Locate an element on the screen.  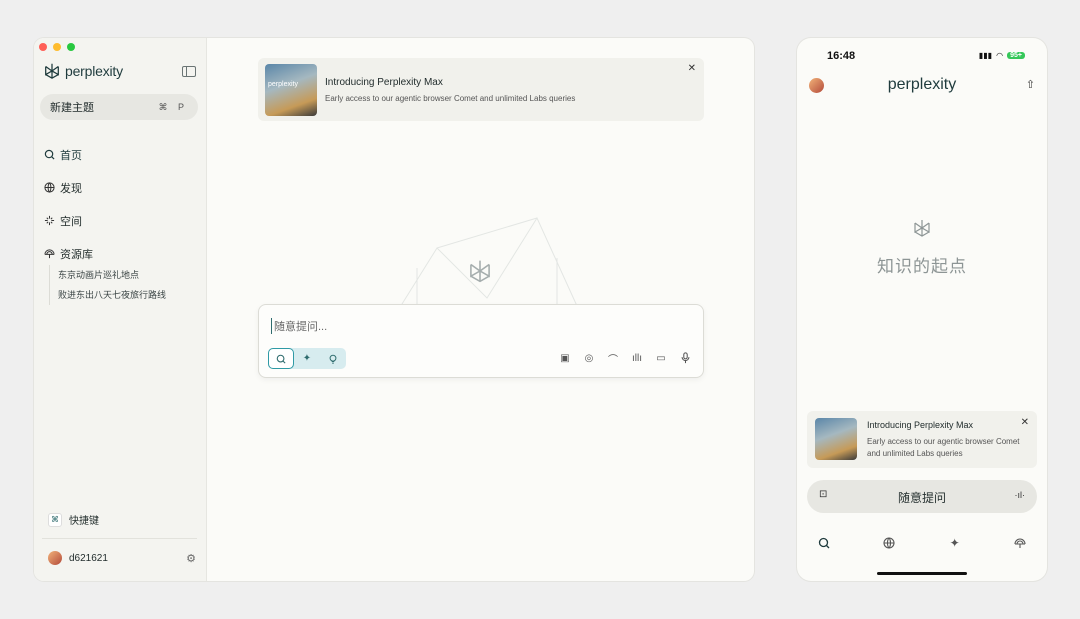
sidebar-nav: 首页 发现 空间 资源库 is located at coordinates (124, 204).